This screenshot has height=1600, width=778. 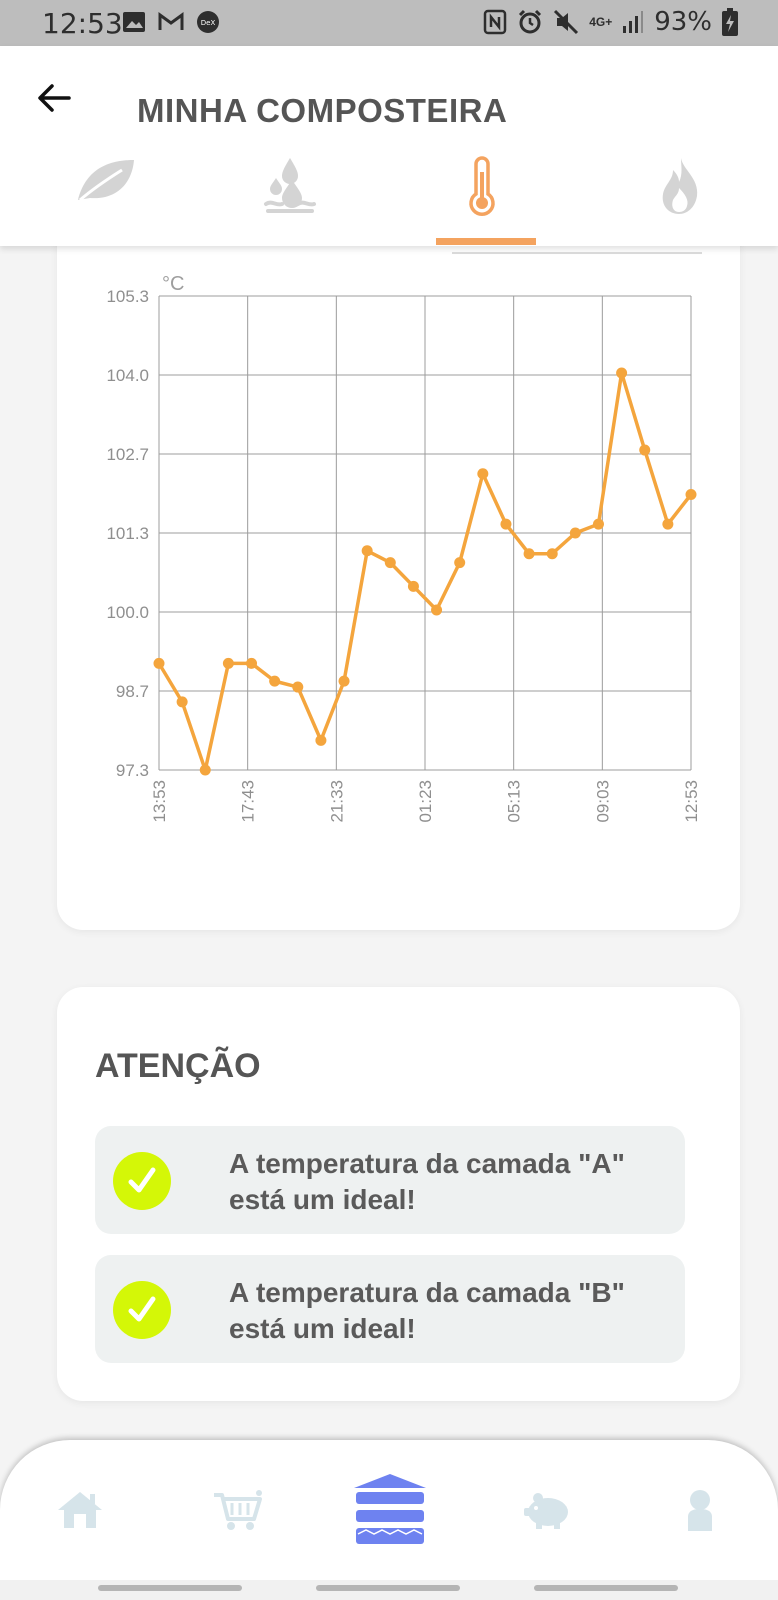 I want to click on flame-icon, so click(x=680, y=186).